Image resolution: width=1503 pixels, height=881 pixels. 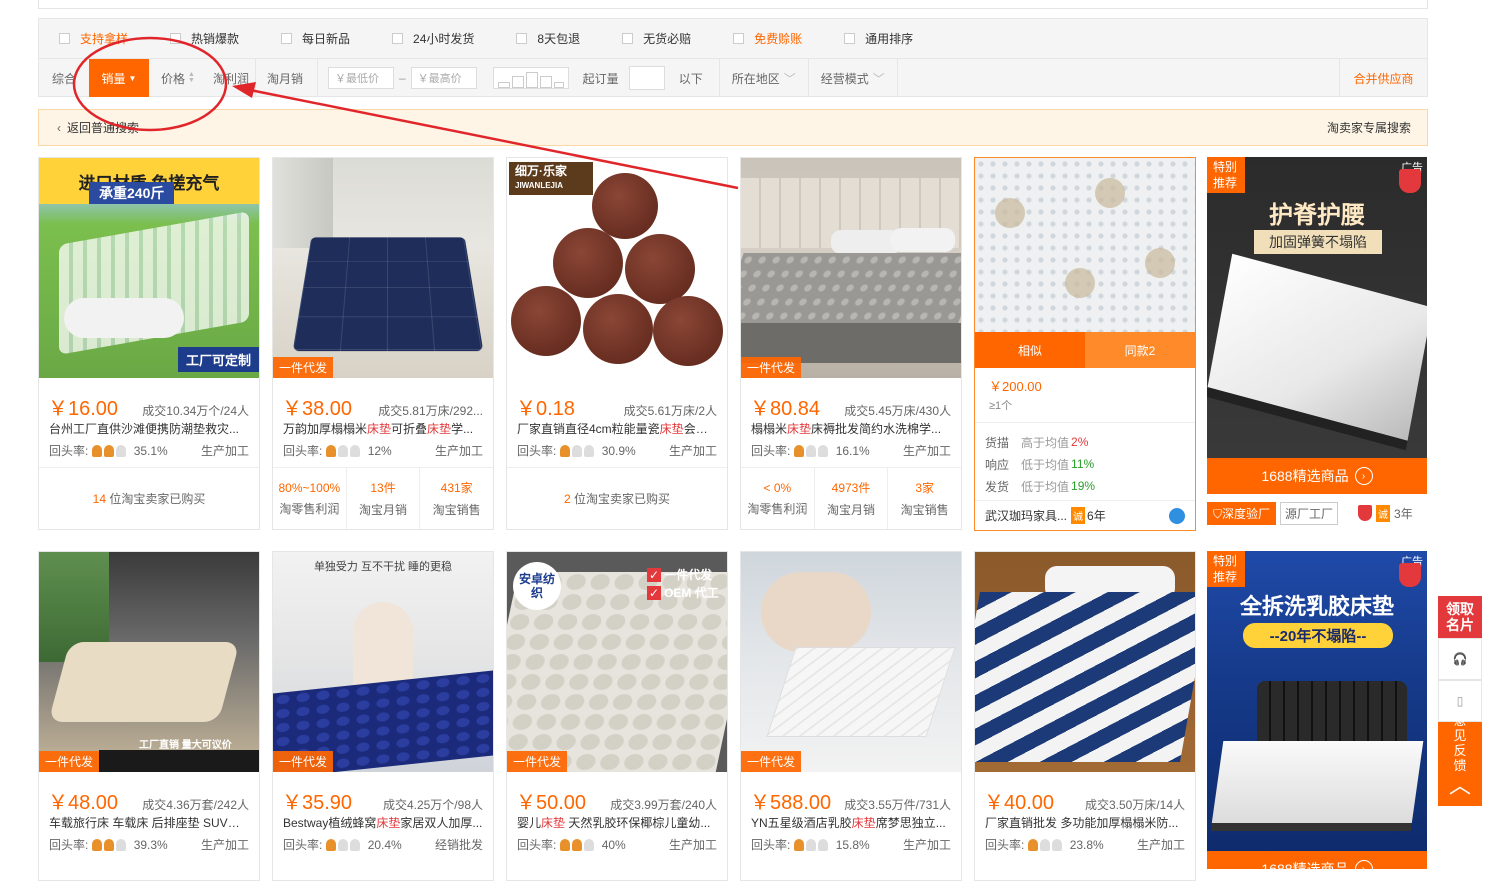 I want to click on title-part: 厂家直销直径4cm粒能量瓷, so click(x=588, y=429).